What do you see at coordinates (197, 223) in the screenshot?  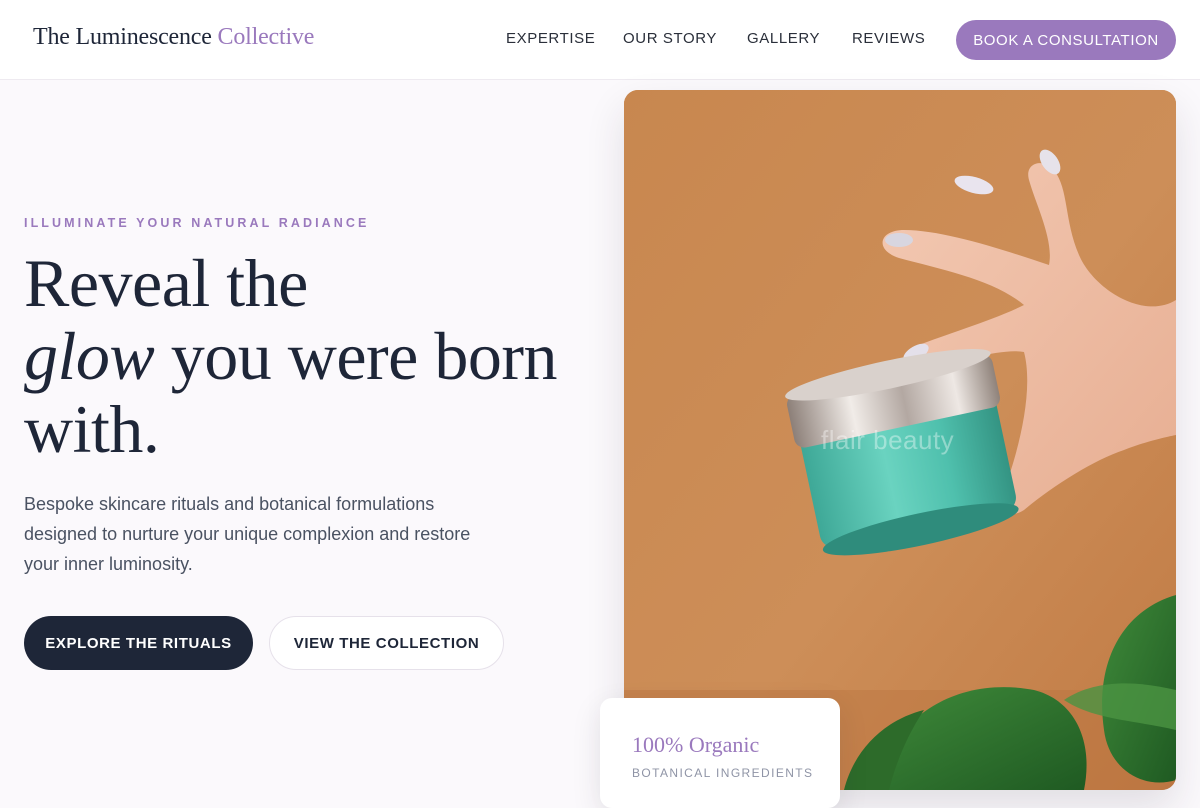 I see `hero-eyebrow: ILLUMINATE YOUR NATURAL RADIANCE` at bounding box center [197, 223].